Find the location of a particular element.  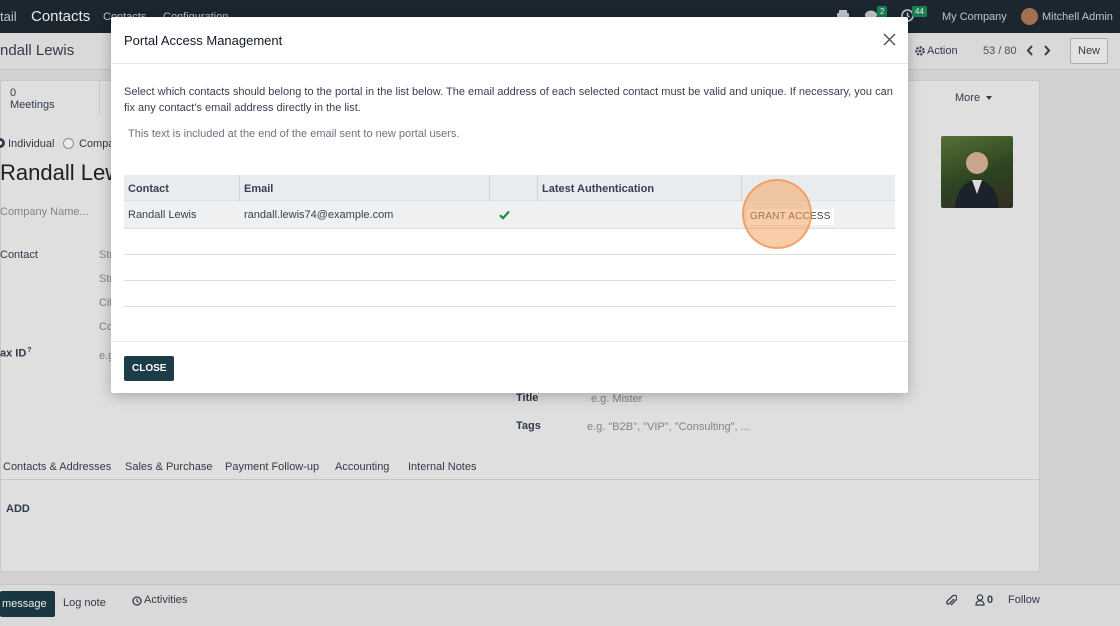

dialog-header: Portal Access Management is located at coordinates (509, 40).